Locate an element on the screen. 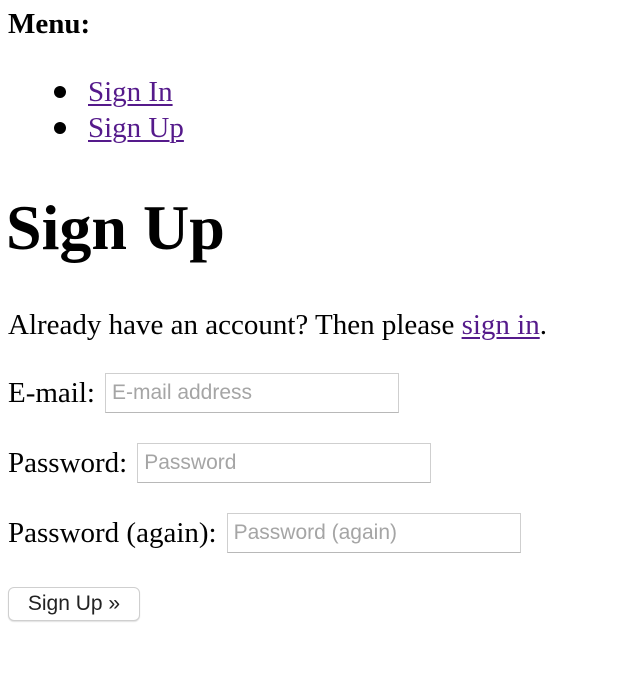 The height and width of the screenshot is (687, 618). email-label: E-mail: is located at coordinates (51, 392).